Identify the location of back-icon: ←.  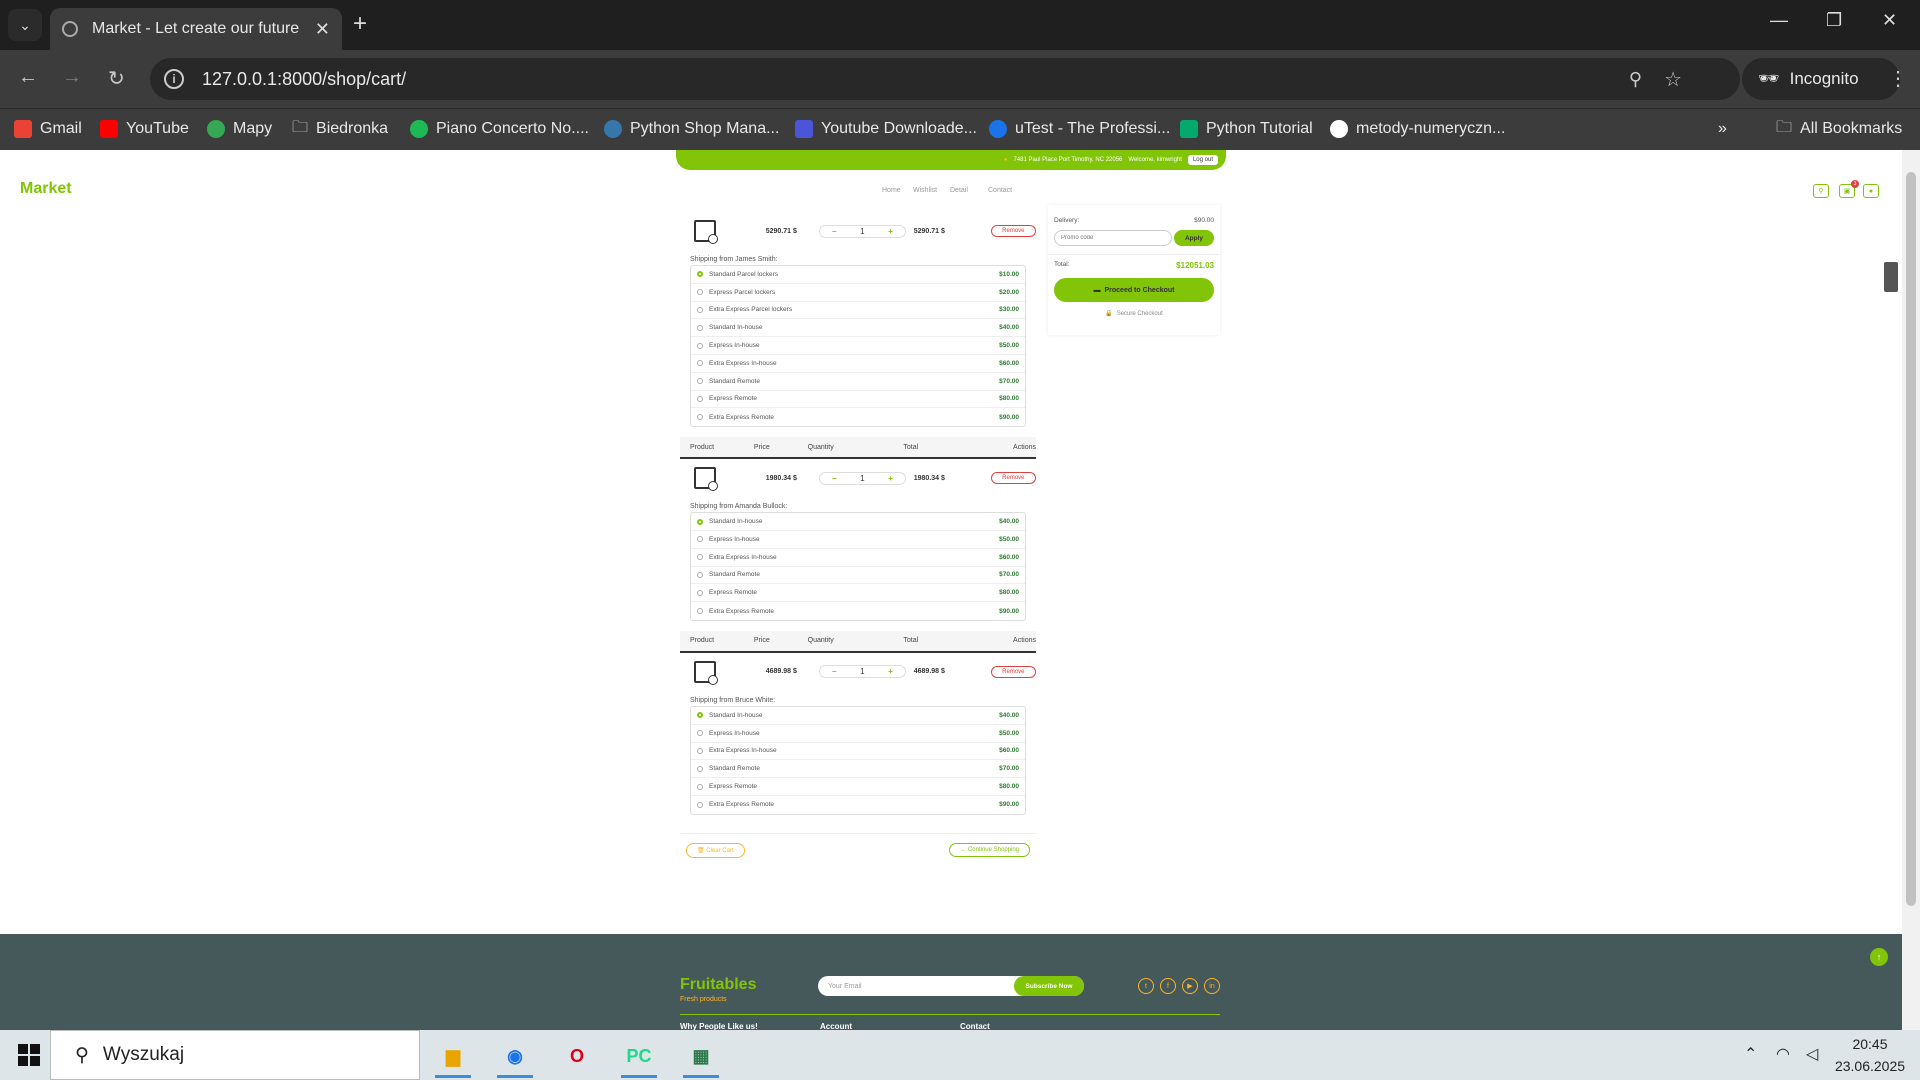
(28, 77).